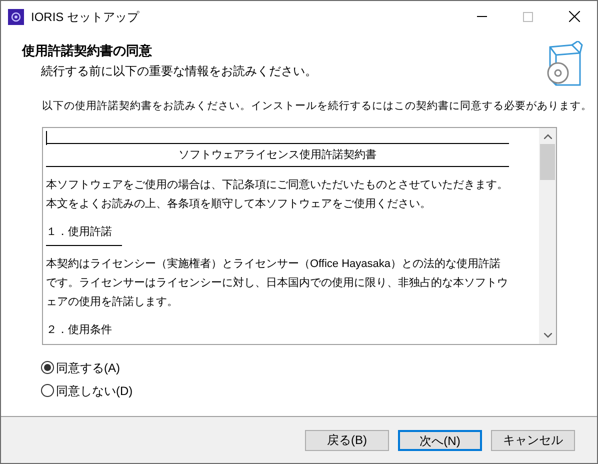 This screenshot has width=598, height=464. Describe the element at coordinates (547, 236) in the screenshot. I see `scrollbar` at that location.